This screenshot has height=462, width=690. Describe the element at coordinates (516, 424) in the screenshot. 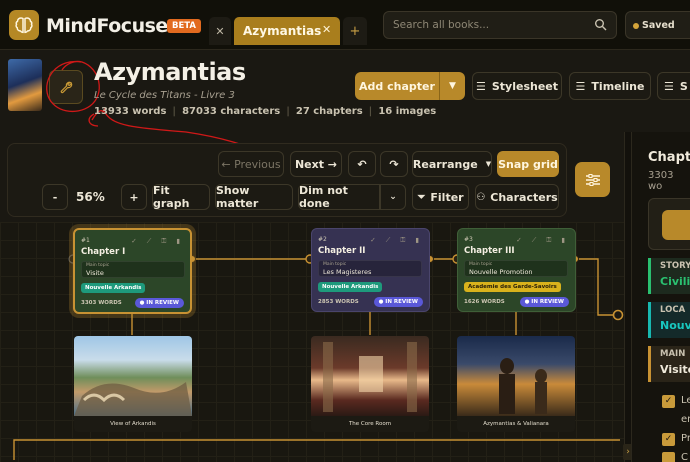

I see `image-caption: Azymantias & Valianara` at that location.